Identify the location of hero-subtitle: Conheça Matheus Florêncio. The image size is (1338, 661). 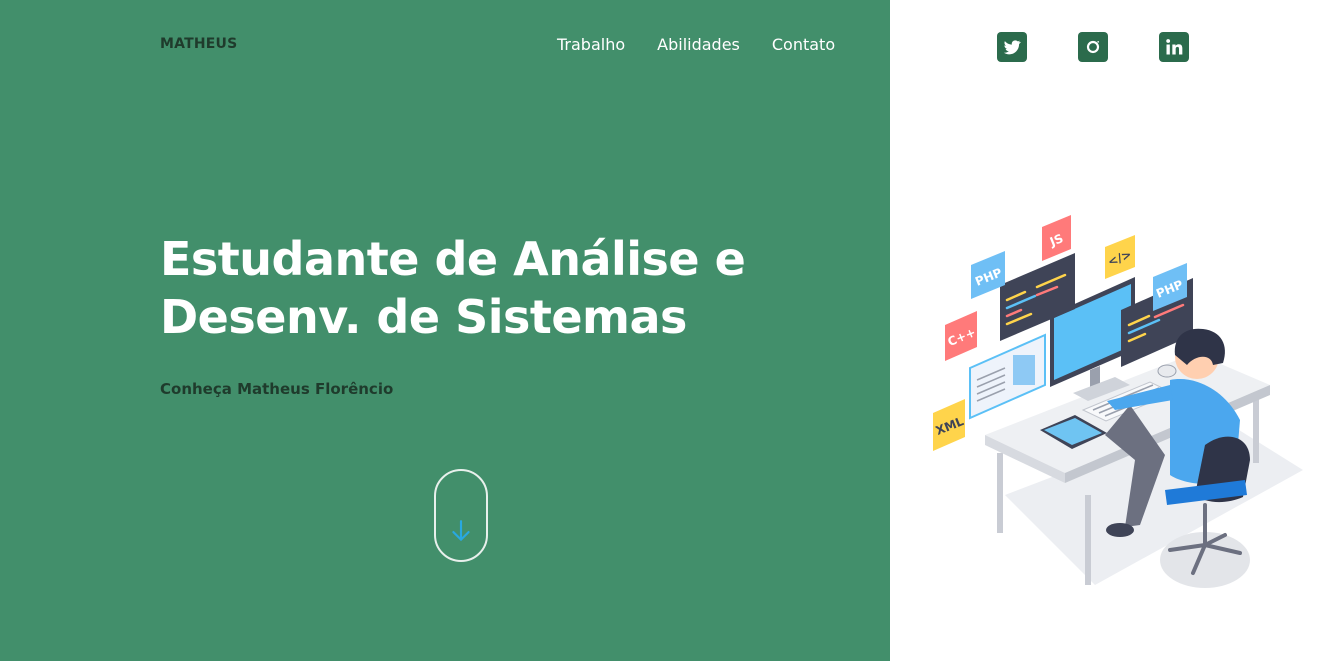
(277, 389).